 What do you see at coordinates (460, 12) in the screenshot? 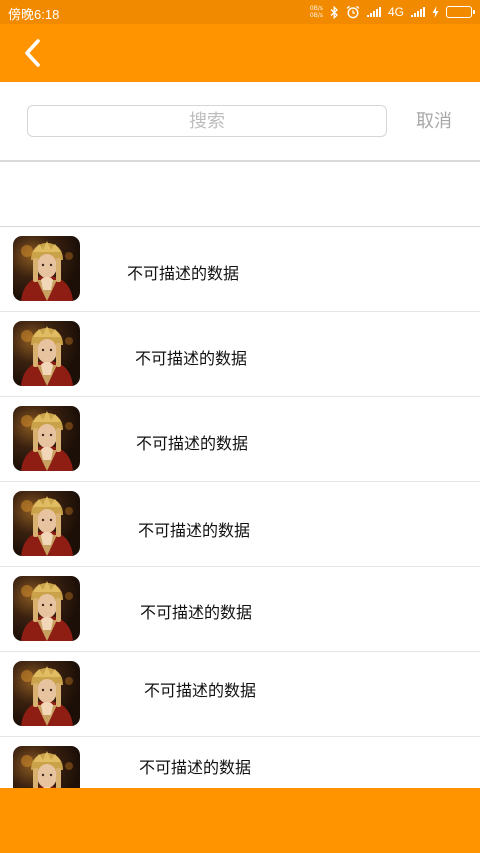
I see `battery-icon` at bounding box center [460, 12].